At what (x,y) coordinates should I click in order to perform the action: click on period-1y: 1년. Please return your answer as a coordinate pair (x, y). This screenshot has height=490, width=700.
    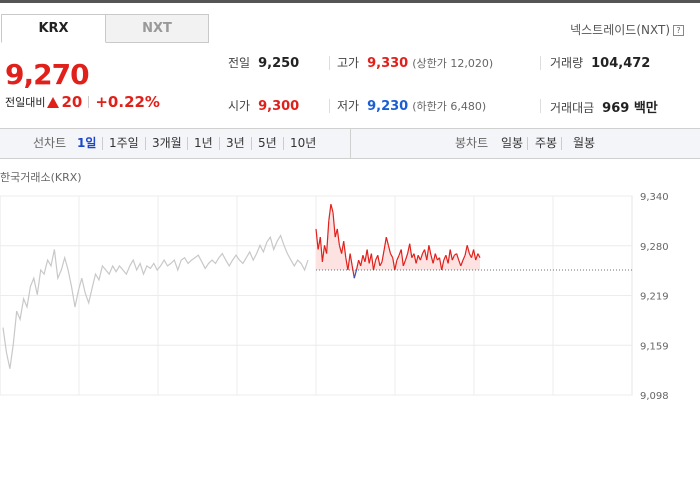
    Looking at the image, I should click on (203, 143).